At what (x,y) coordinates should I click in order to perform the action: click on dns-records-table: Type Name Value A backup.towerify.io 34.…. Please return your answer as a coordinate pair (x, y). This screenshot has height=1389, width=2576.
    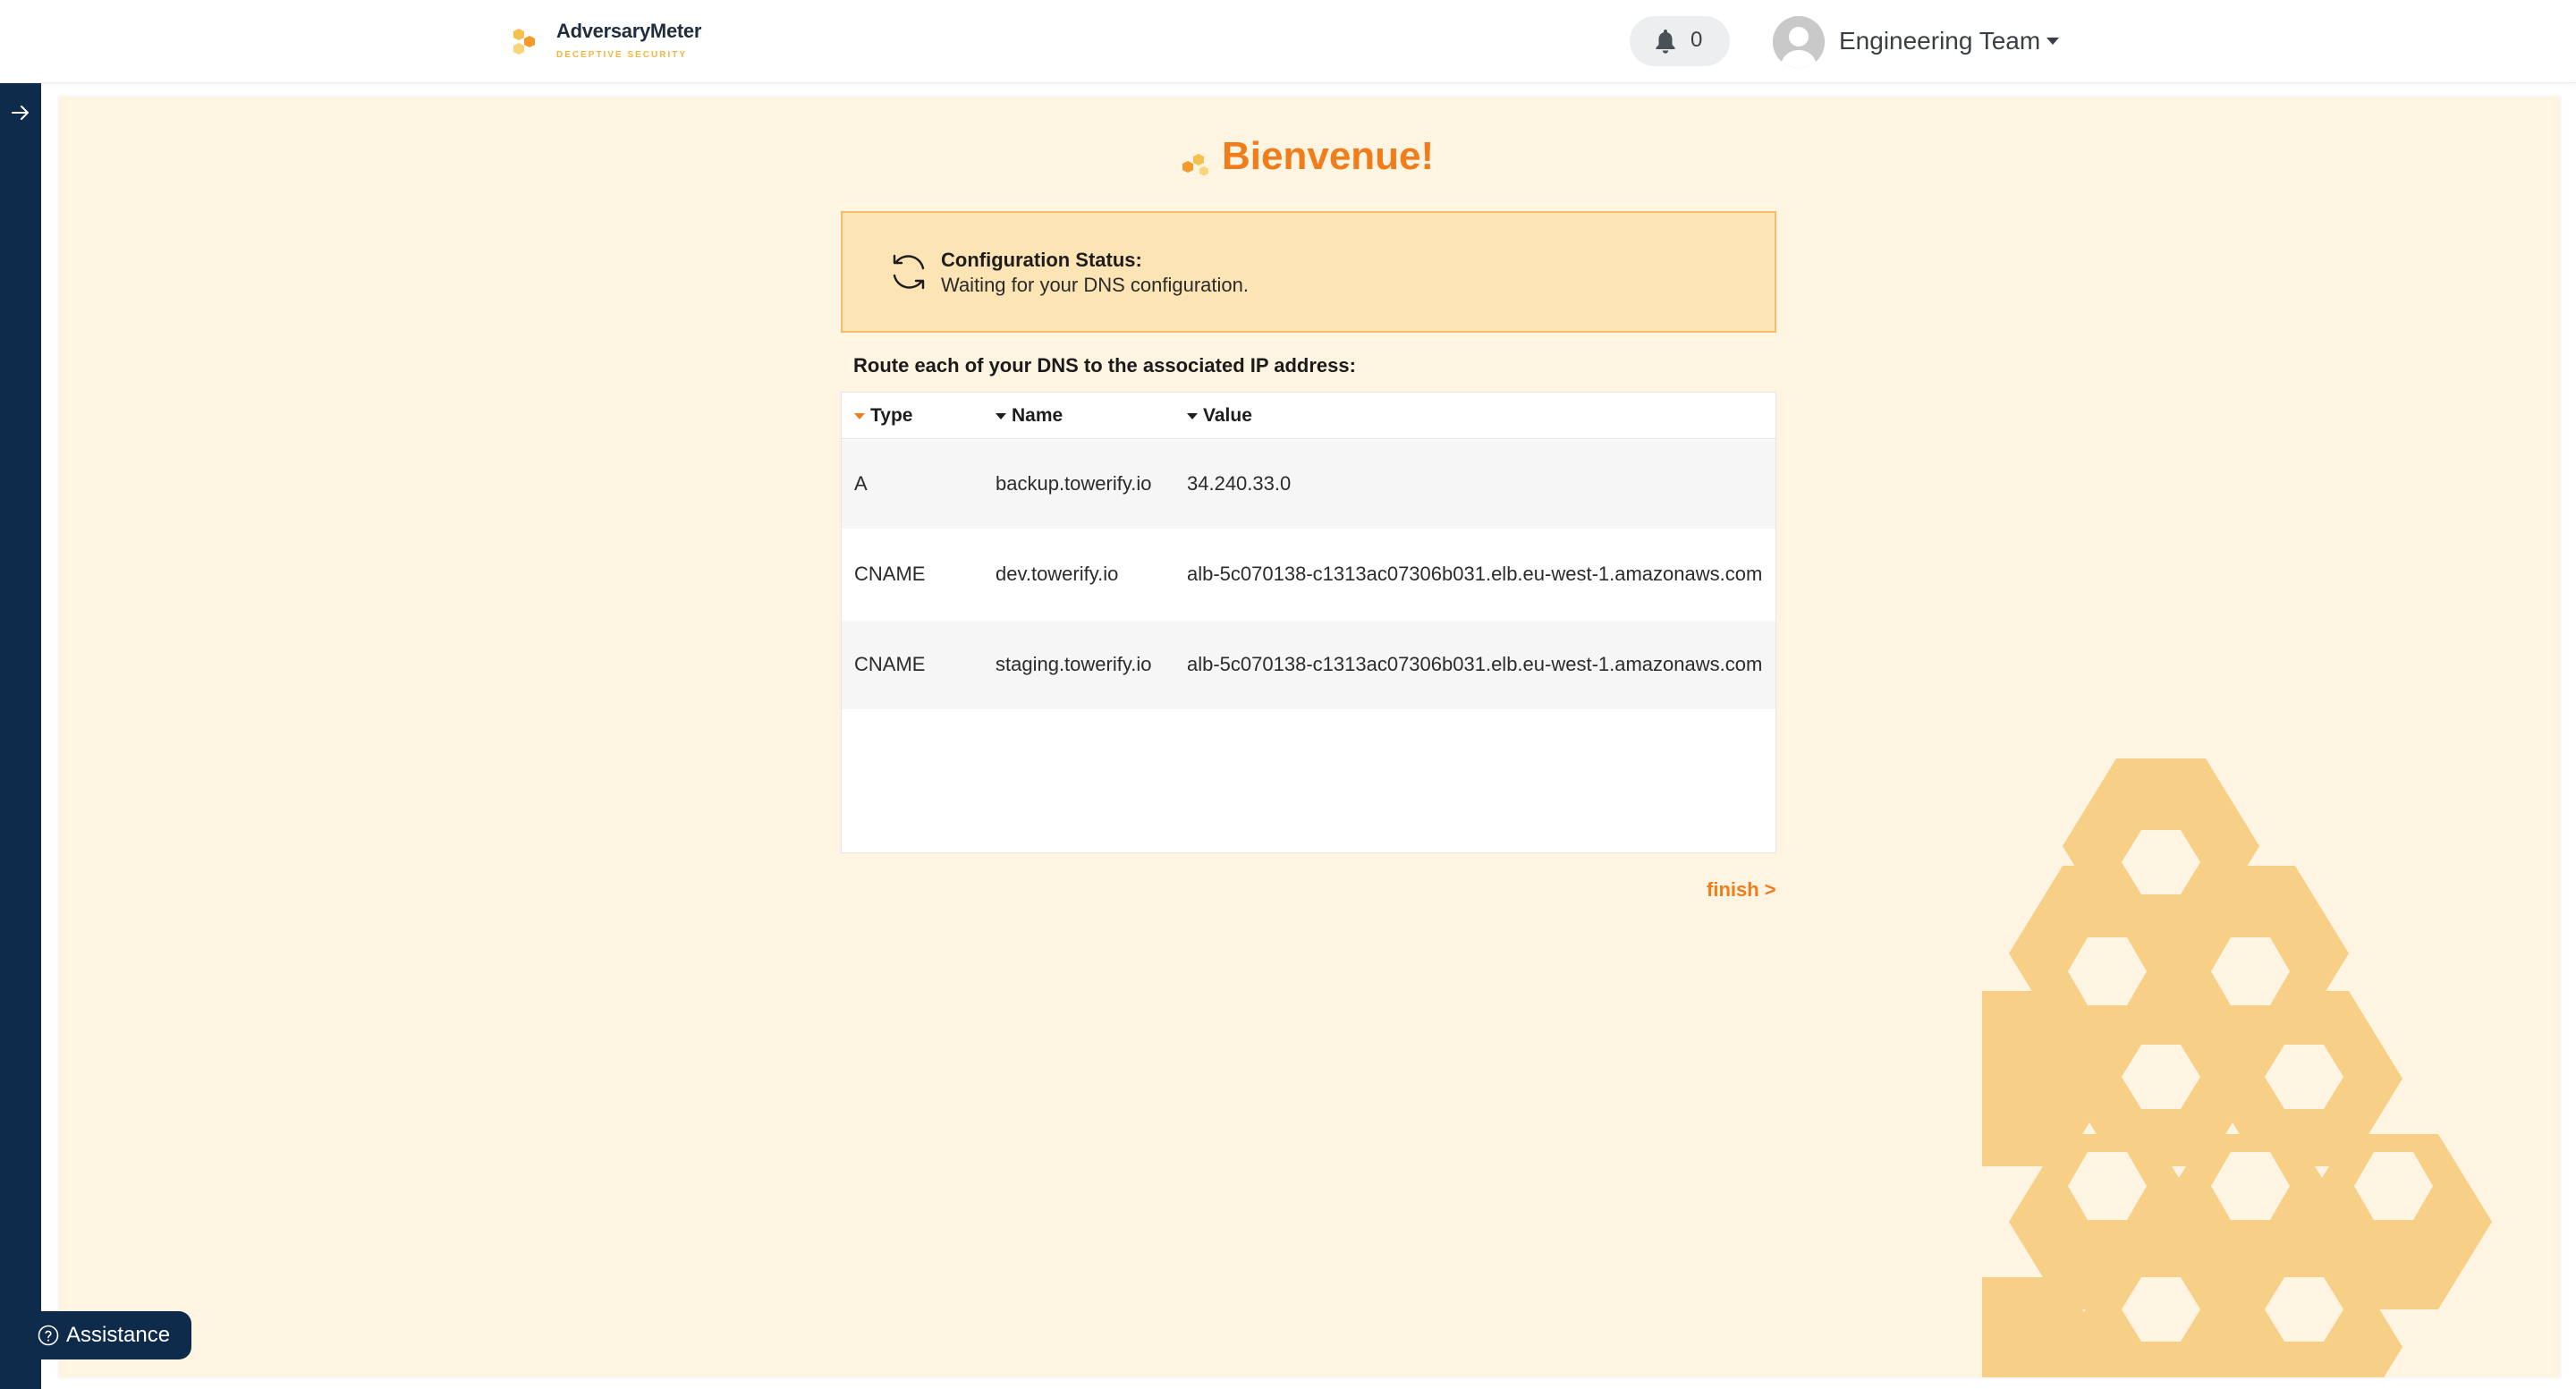
    Looking at the image, I should click on (1308, 622).